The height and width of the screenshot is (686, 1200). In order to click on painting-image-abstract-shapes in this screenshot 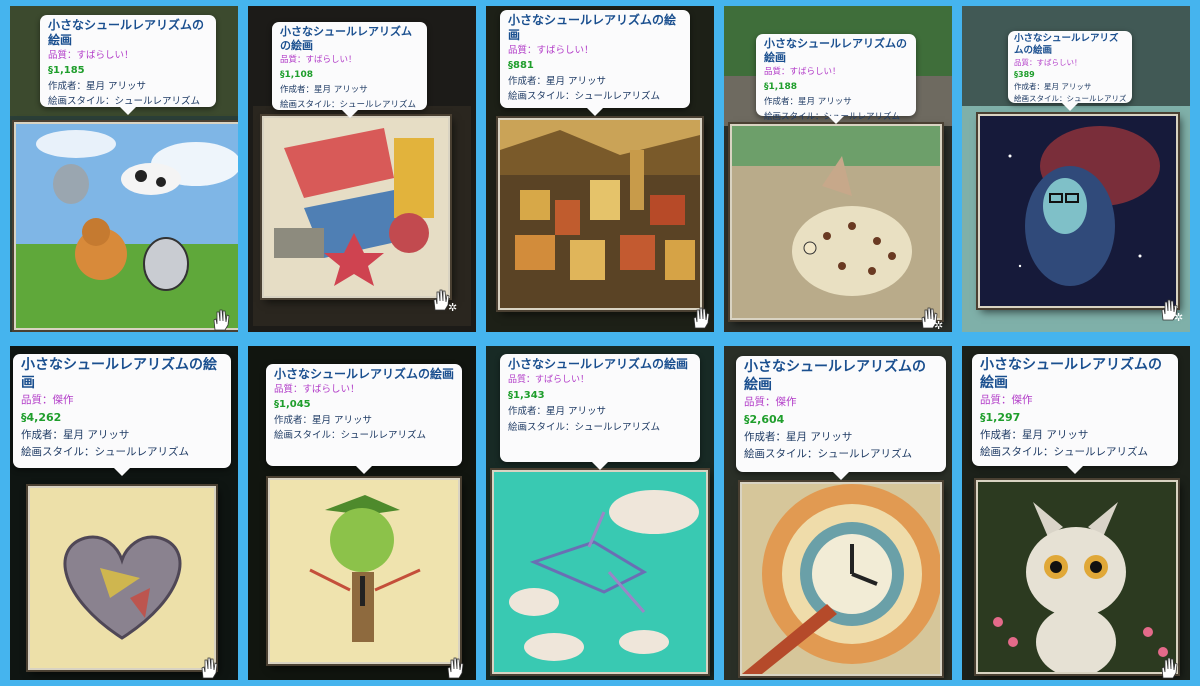, I will do `click(356, 207)`.